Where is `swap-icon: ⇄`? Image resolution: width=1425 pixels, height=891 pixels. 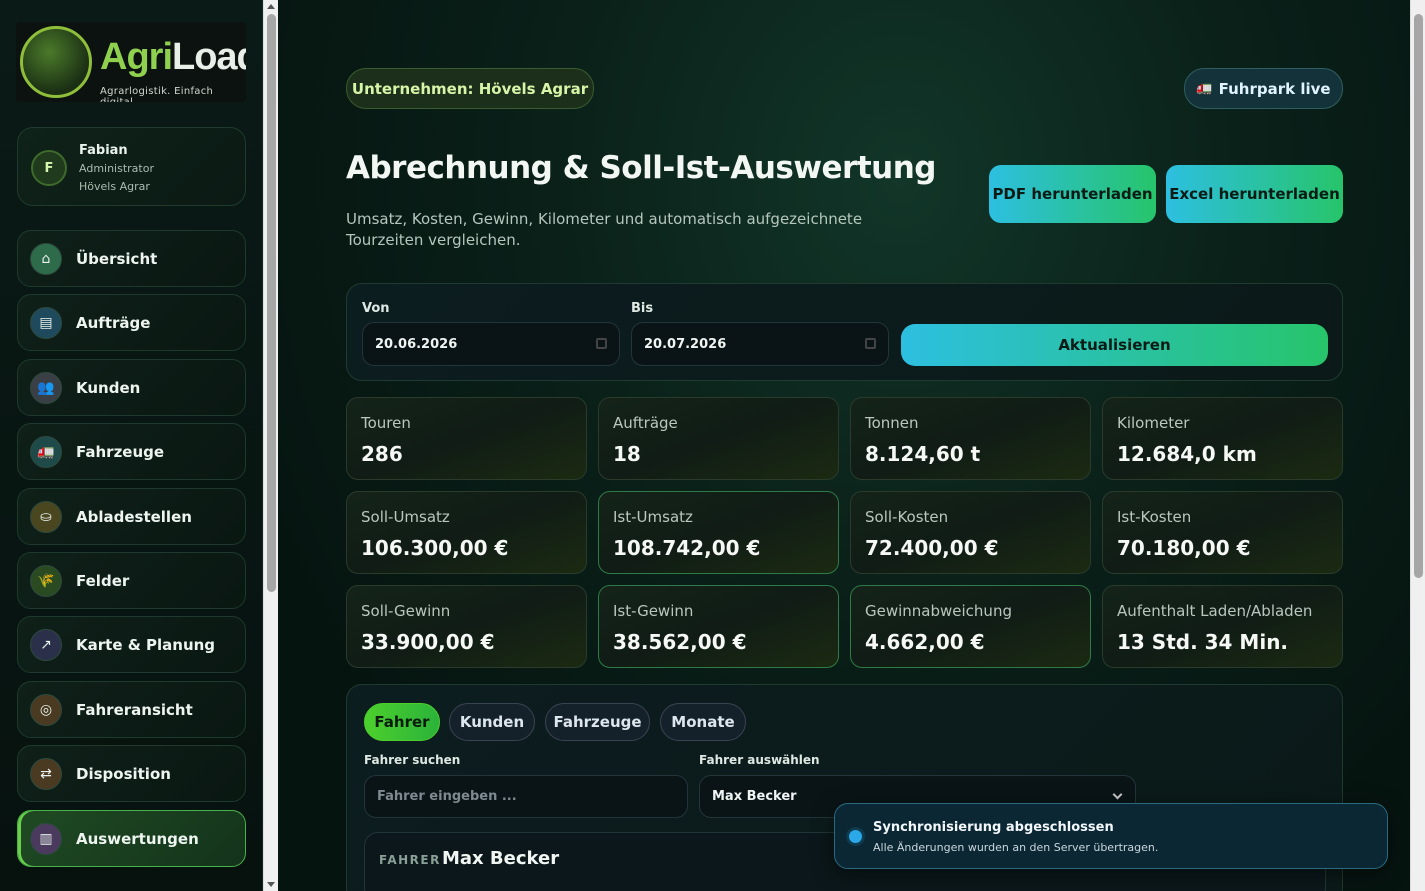
swap-icon: ⇄ is located at coordinates (46, 774).